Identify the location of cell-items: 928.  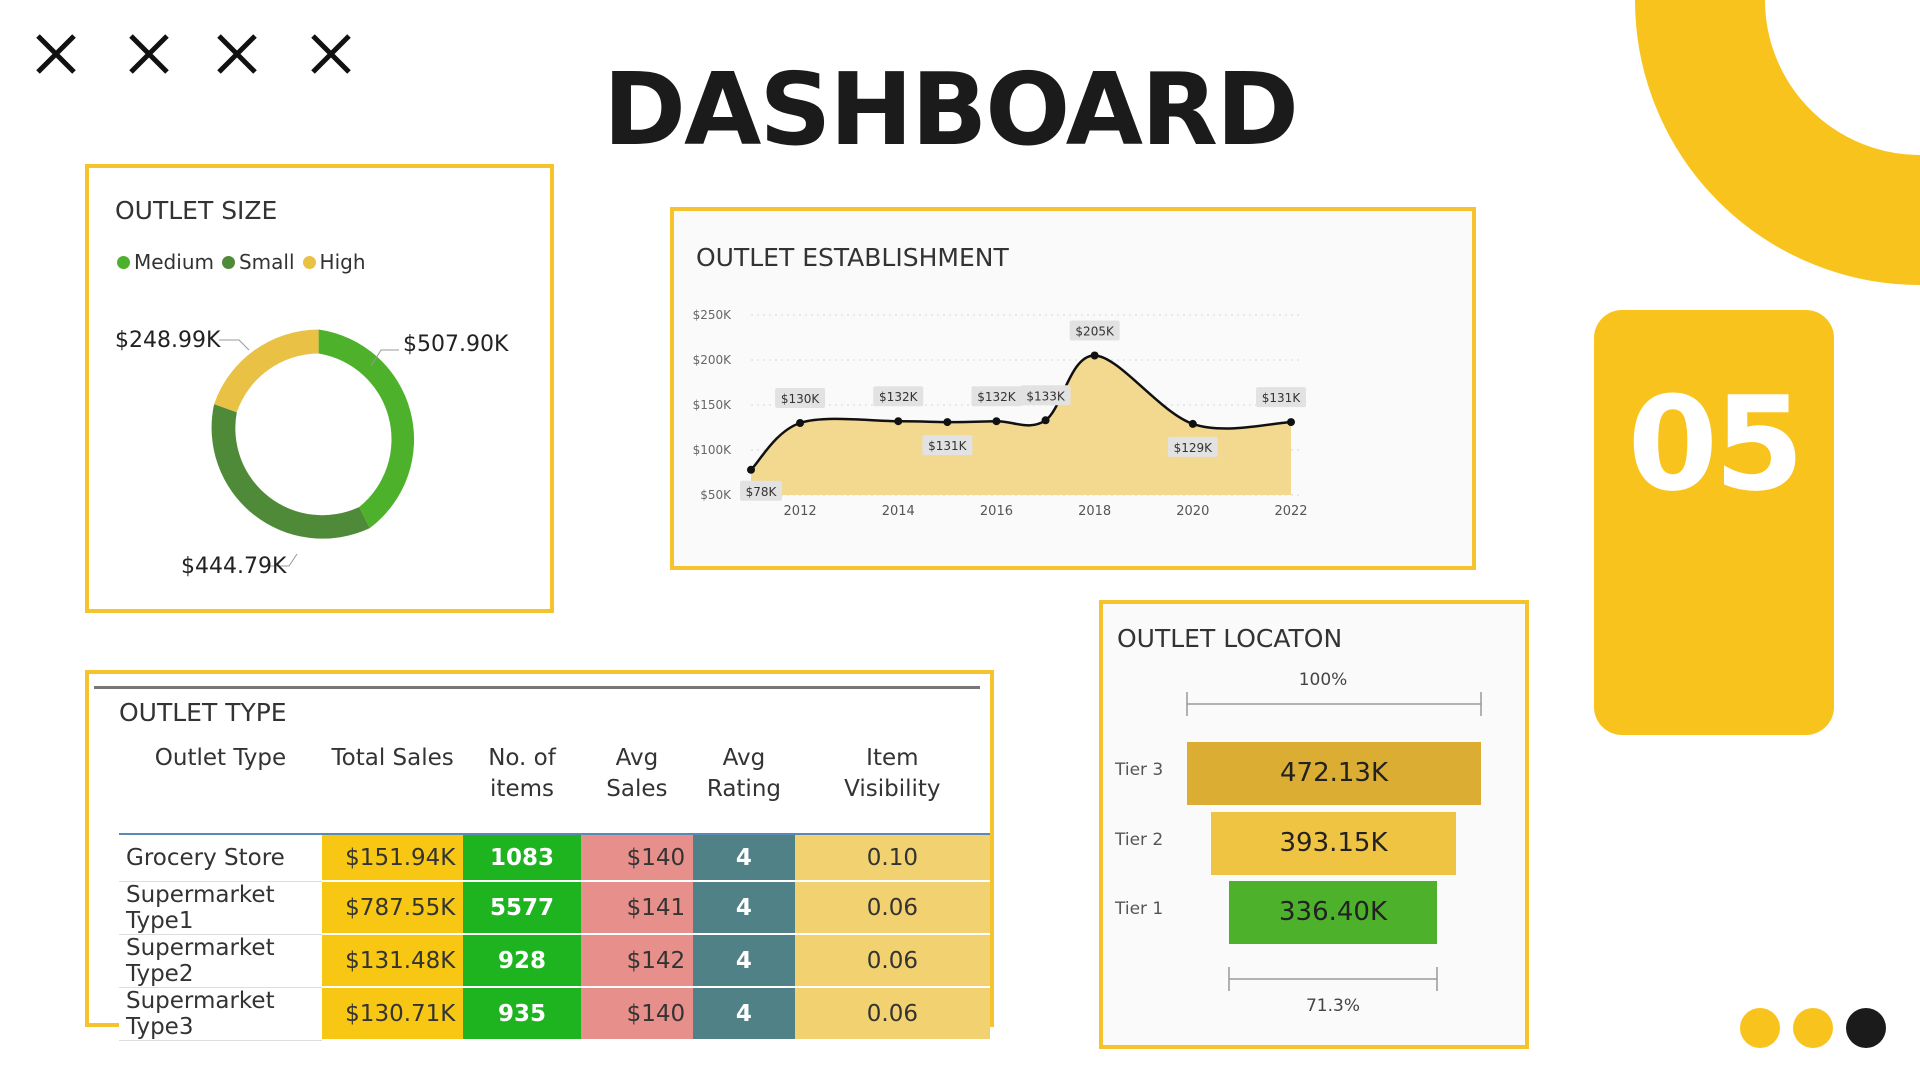
(522, 961).